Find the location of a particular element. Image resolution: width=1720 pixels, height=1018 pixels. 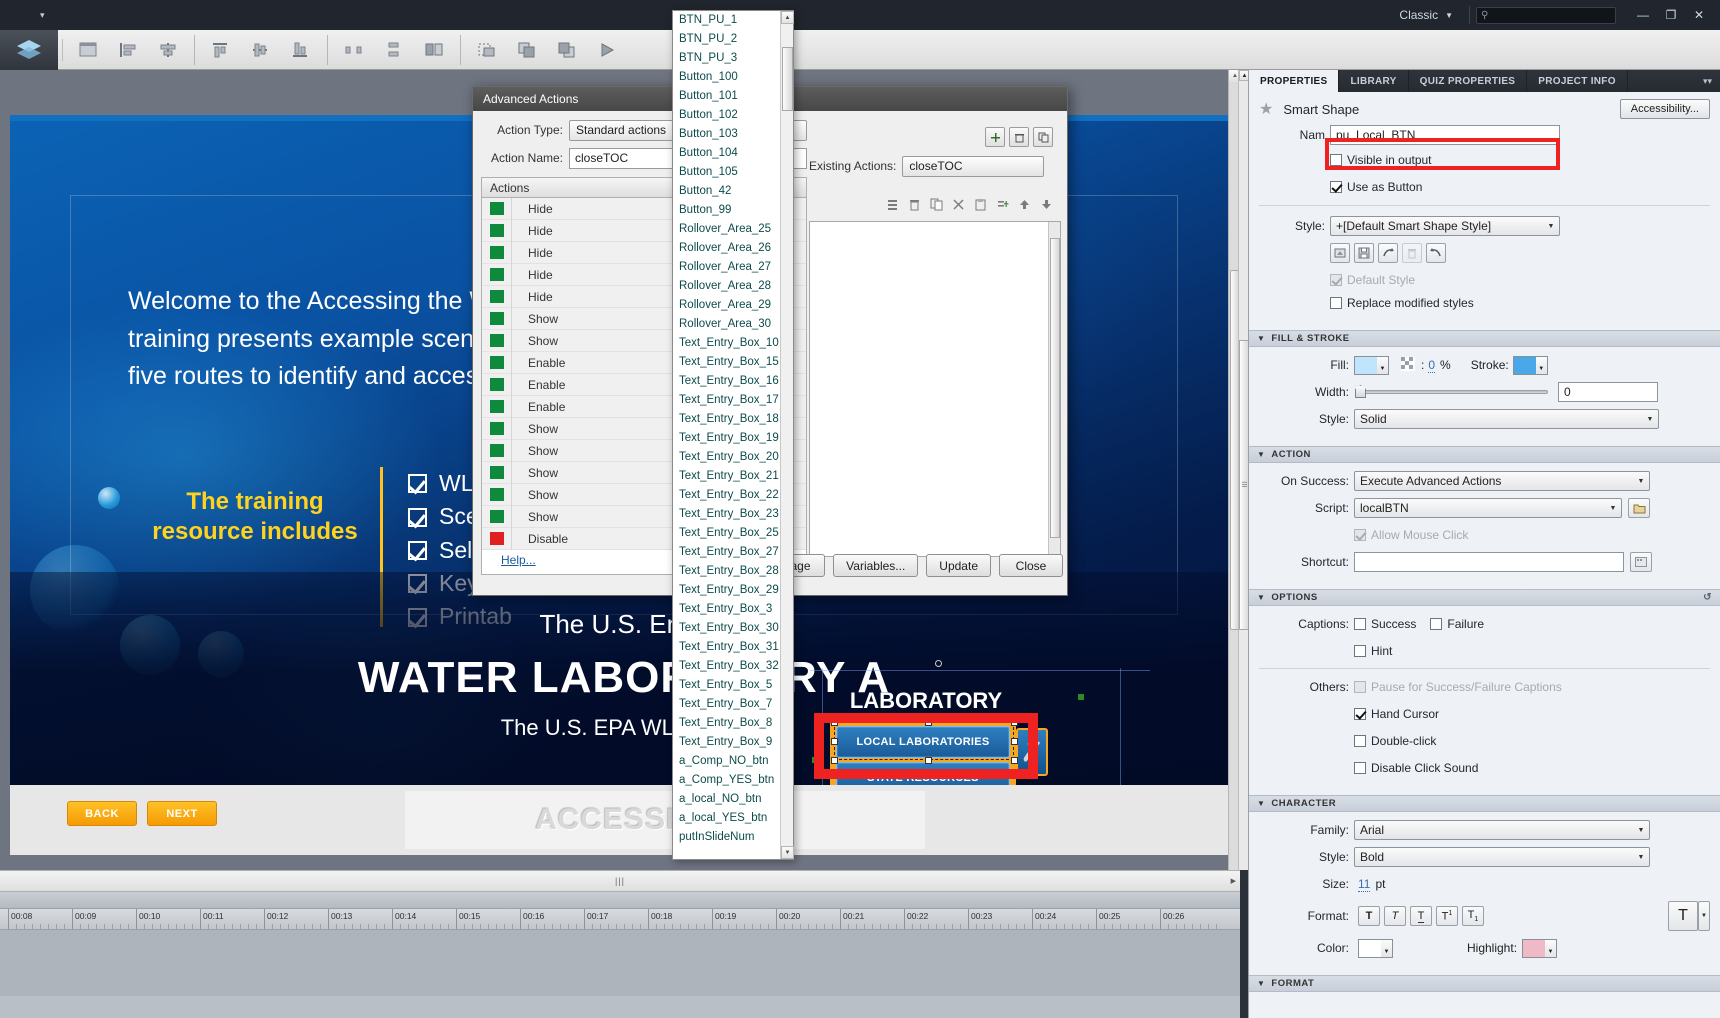

distribute-horizontal-icon is located at coordinates (354, 50).